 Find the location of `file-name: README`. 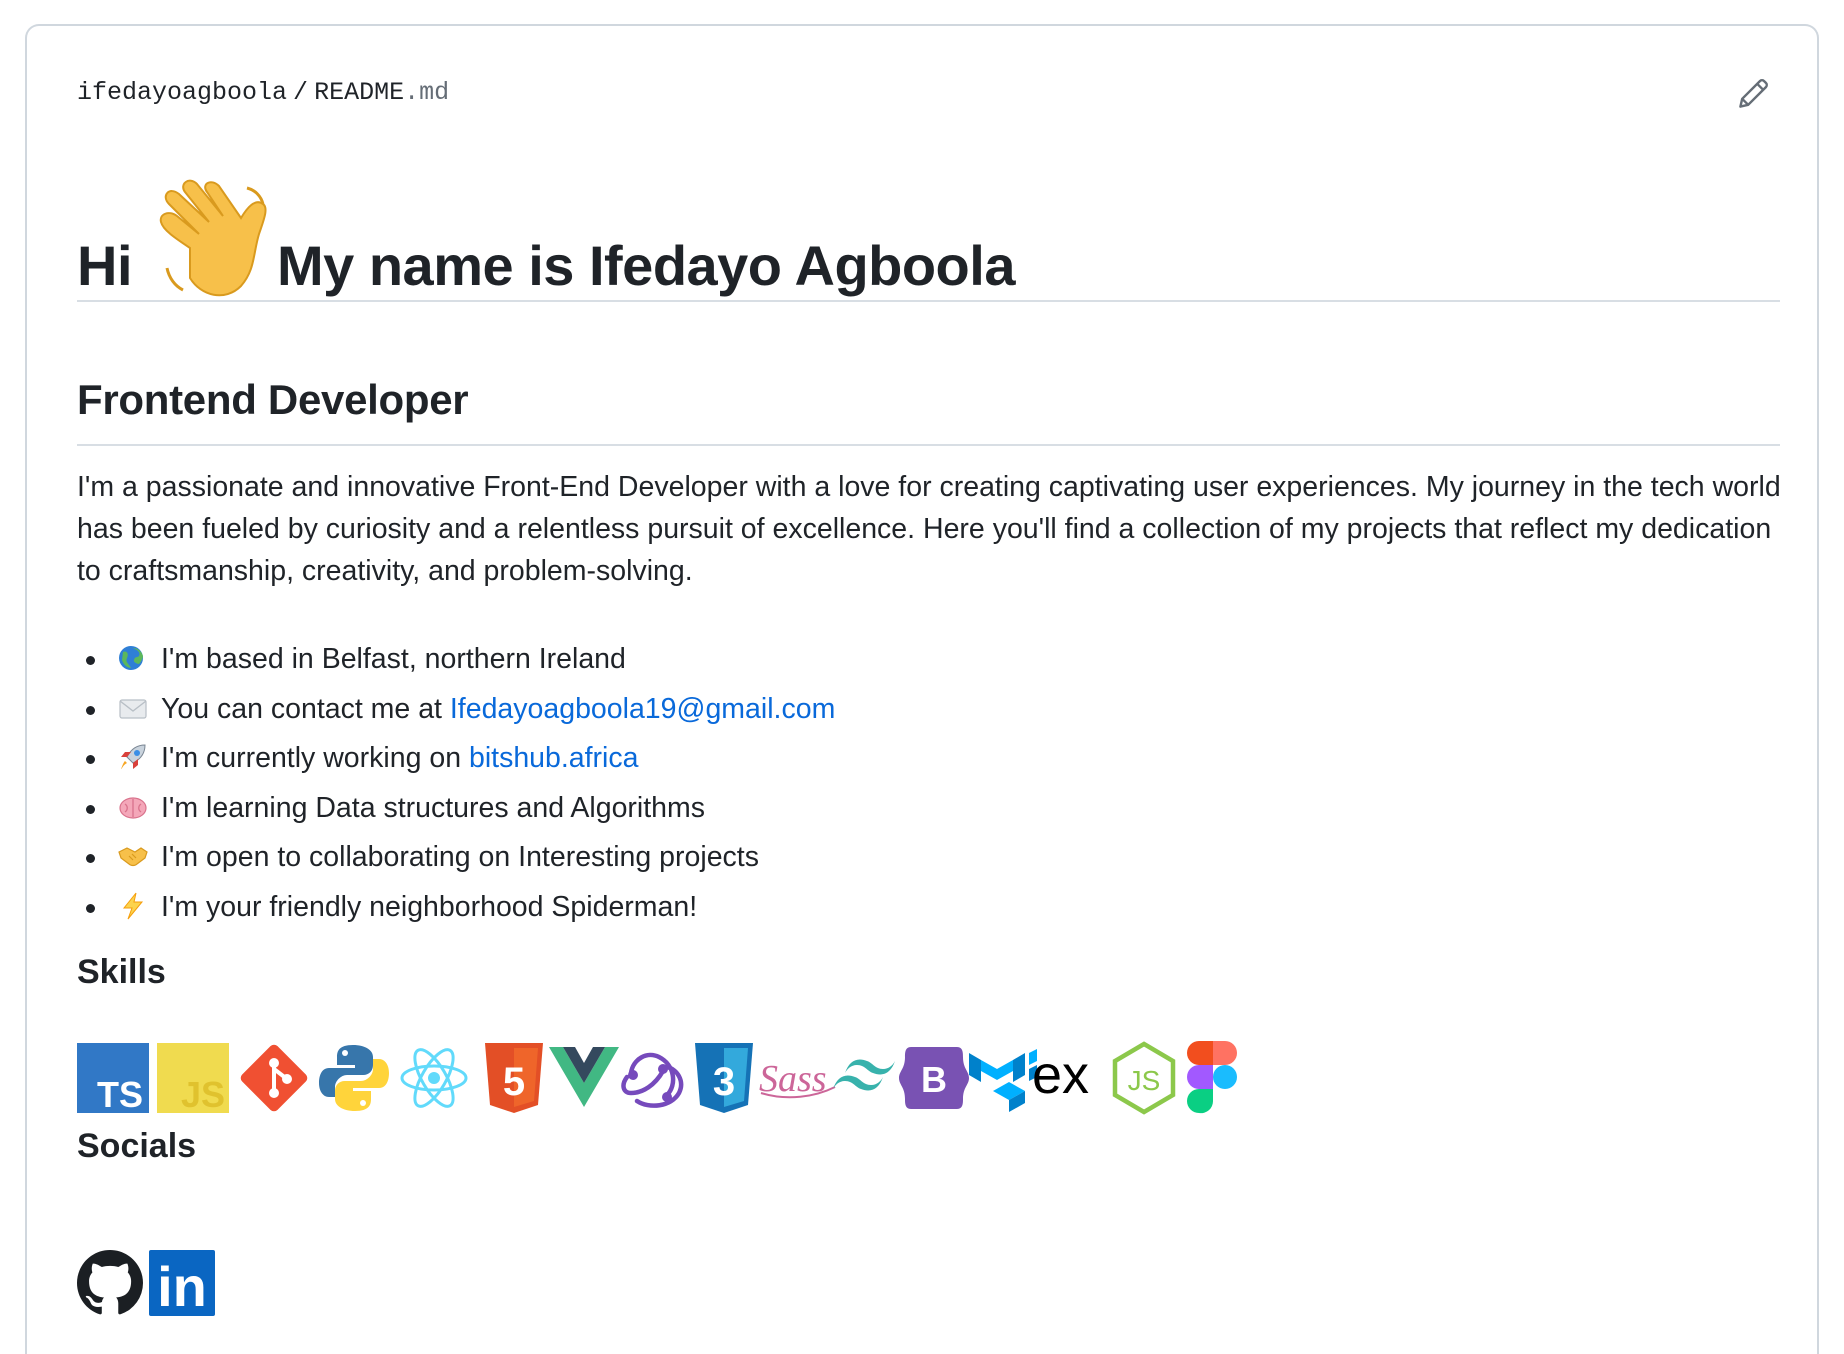

file-name: README is located at coordinates (359, 92).